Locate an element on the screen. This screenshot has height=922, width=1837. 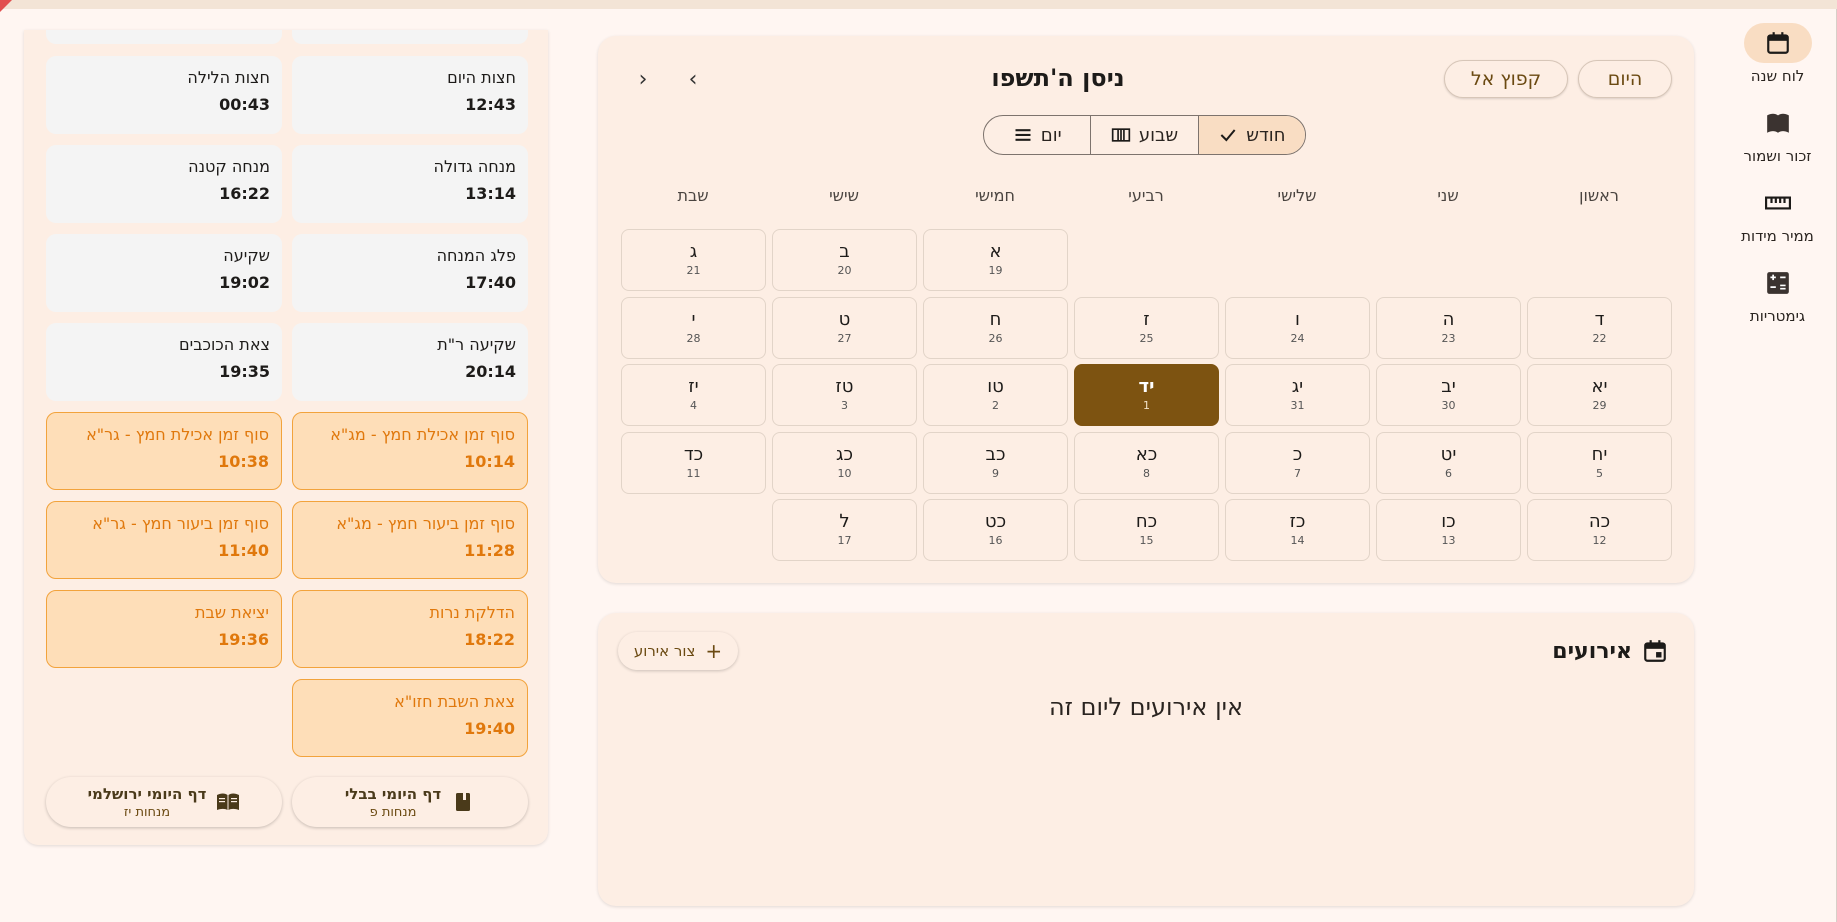
day-cell: י 28 is located at coordinates (693, 327).